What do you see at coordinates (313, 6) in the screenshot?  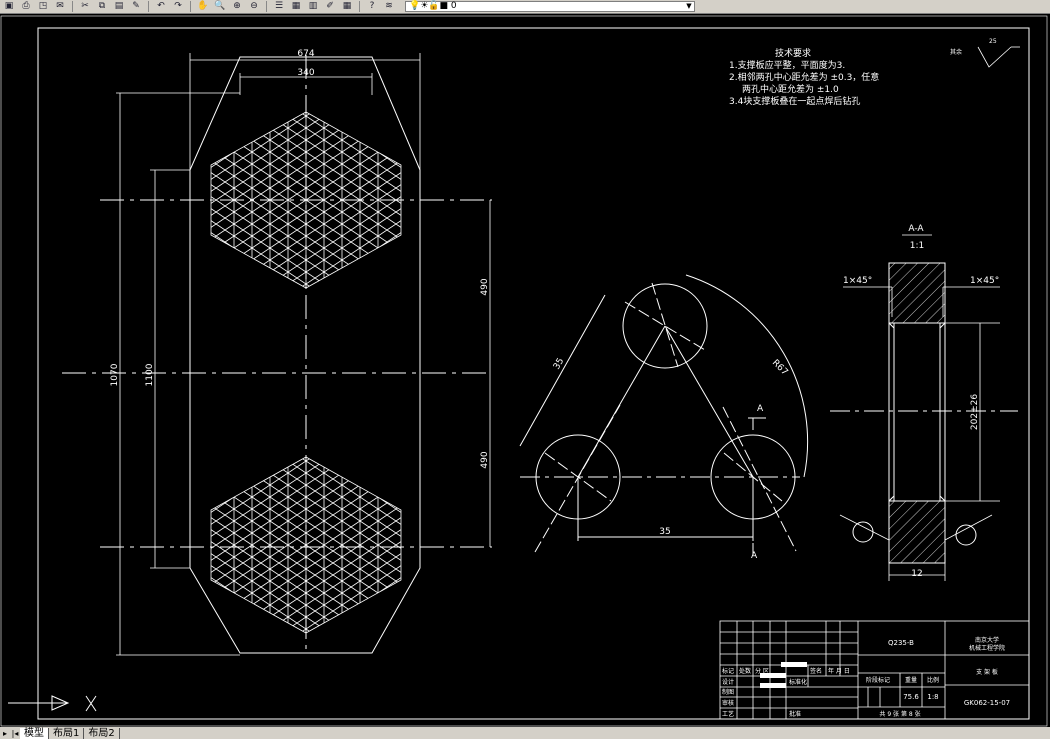 I see `toolpalettes-icon: ▥` at bounding box center [313, 6].